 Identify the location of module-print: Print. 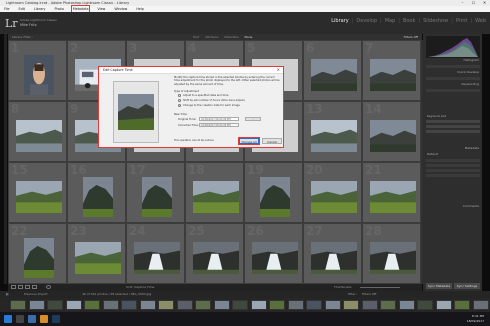
(462, 21).